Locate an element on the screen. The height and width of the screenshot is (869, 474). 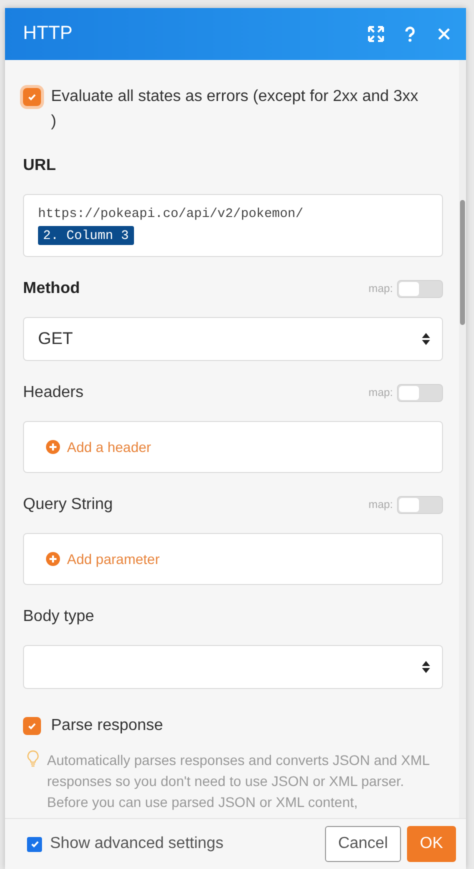
expand-icon is located at coordinates (376, 34).